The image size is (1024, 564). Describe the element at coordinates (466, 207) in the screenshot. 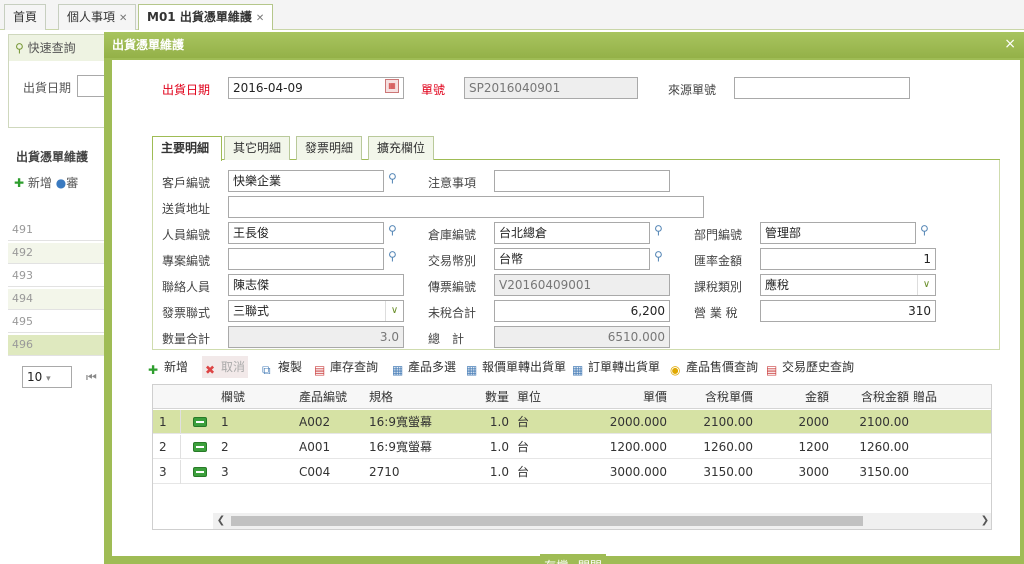

I see `address-field` at that location.